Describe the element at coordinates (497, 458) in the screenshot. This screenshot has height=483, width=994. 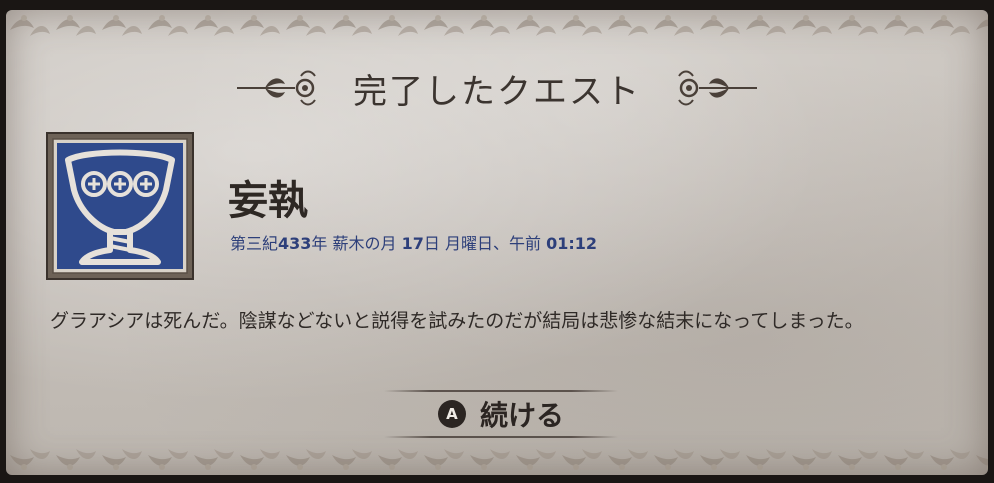
I see `floral-border-bottom` at that location.